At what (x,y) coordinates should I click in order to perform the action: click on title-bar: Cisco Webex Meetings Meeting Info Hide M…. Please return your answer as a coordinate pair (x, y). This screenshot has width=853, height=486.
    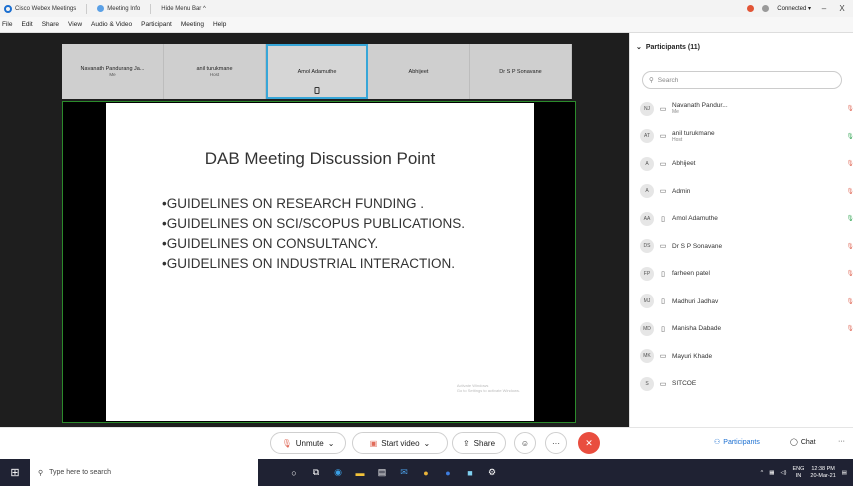
    Looking at the image, I should click on (426, 8).